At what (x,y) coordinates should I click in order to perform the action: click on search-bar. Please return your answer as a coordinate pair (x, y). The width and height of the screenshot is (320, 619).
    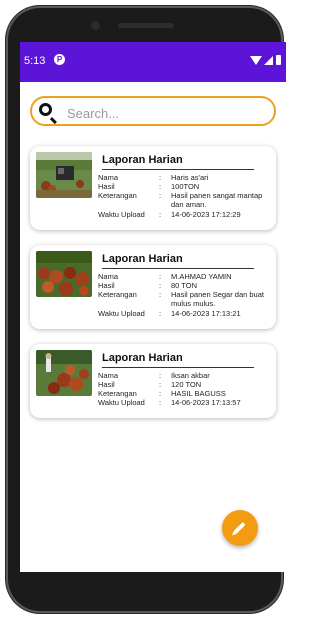
    Looking at the image, I should click on (153, 111).